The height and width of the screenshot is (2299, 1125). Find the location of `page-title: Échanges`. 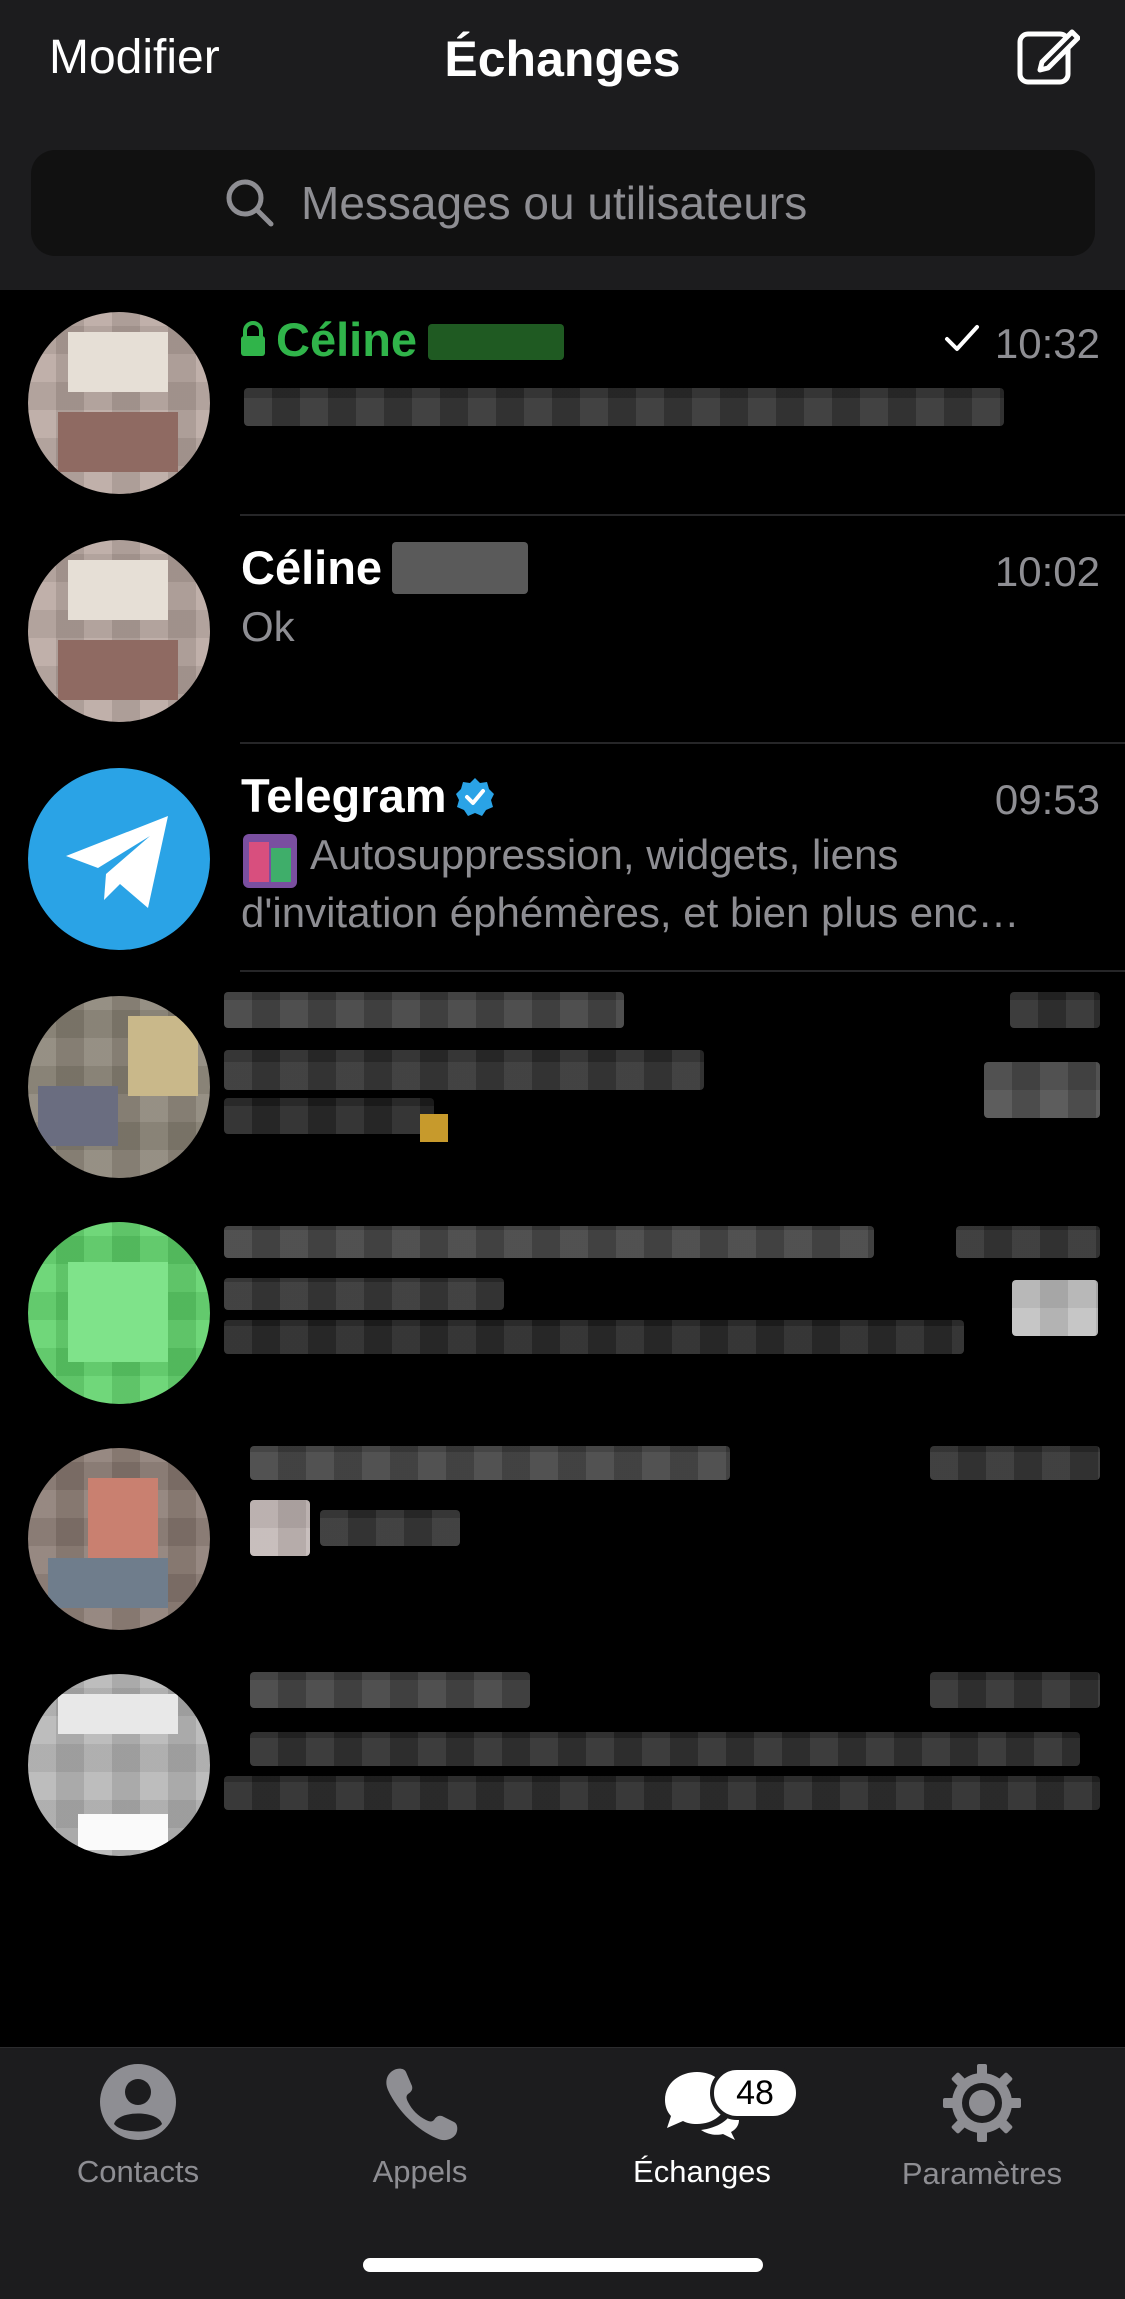

page-title: Échanges is located at coordinates (562, 59).